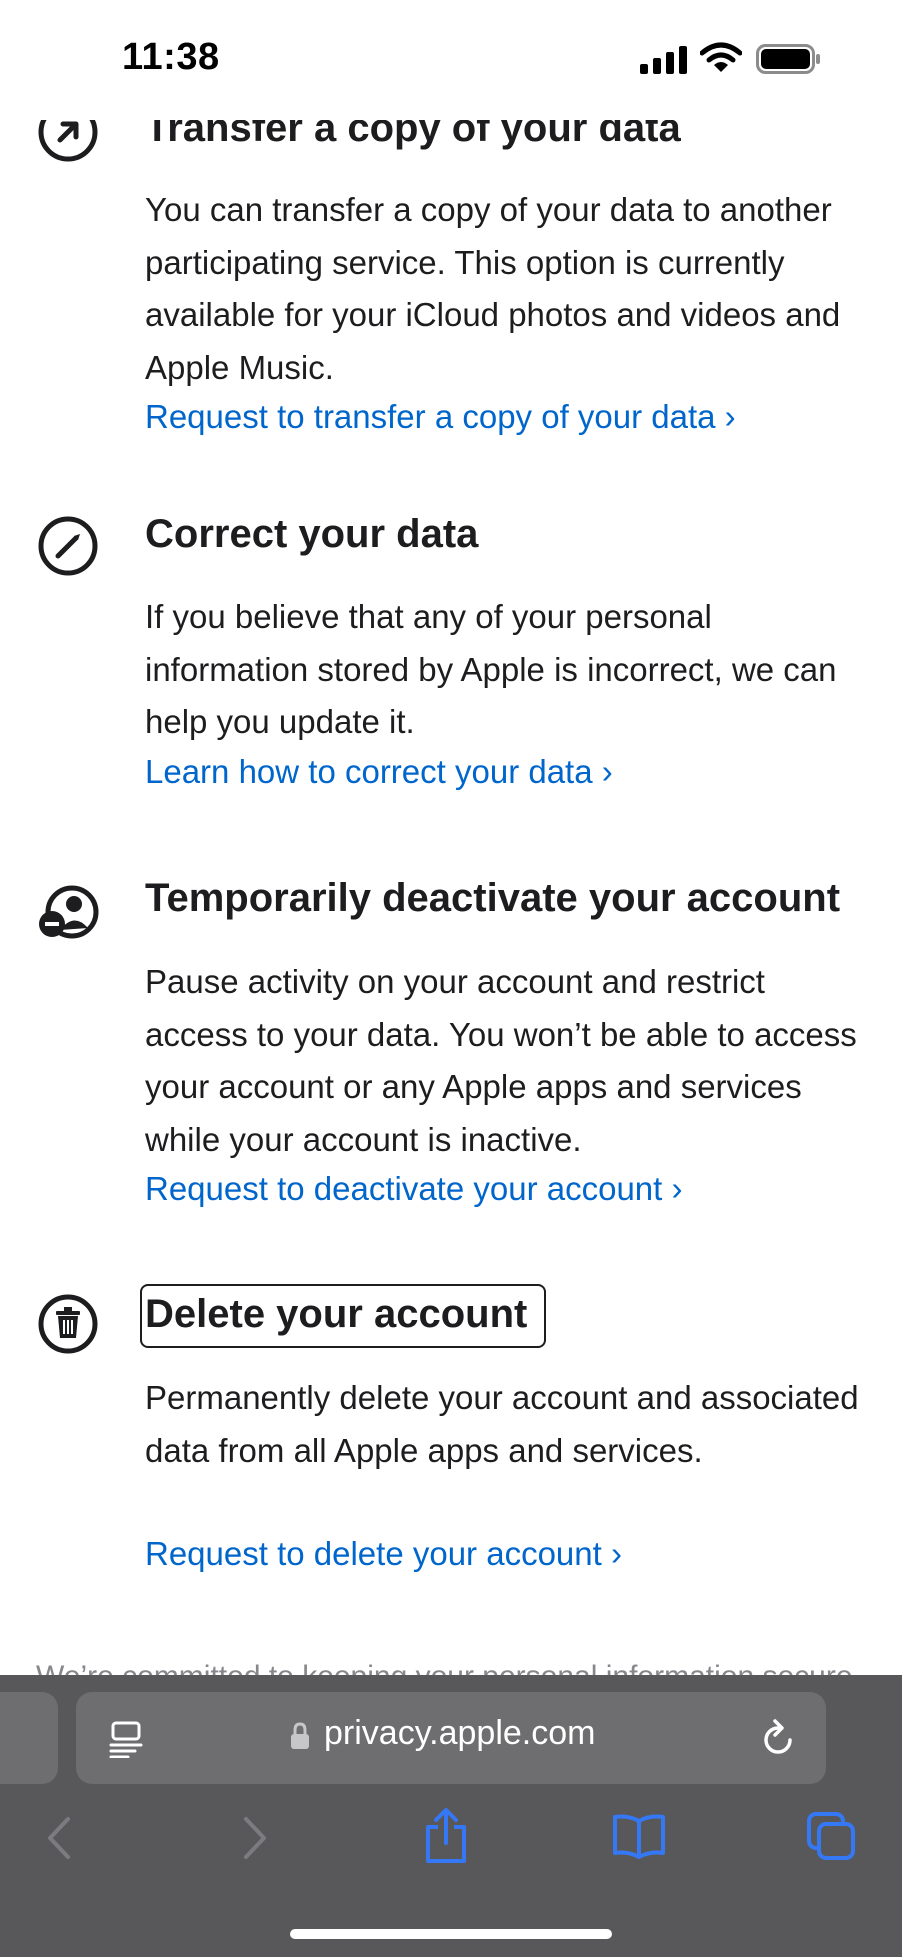  What do you see at coordinates (29, 1738) in the screenshot?
I see `previous-tab-preview` at bounding box center [29, 1738].